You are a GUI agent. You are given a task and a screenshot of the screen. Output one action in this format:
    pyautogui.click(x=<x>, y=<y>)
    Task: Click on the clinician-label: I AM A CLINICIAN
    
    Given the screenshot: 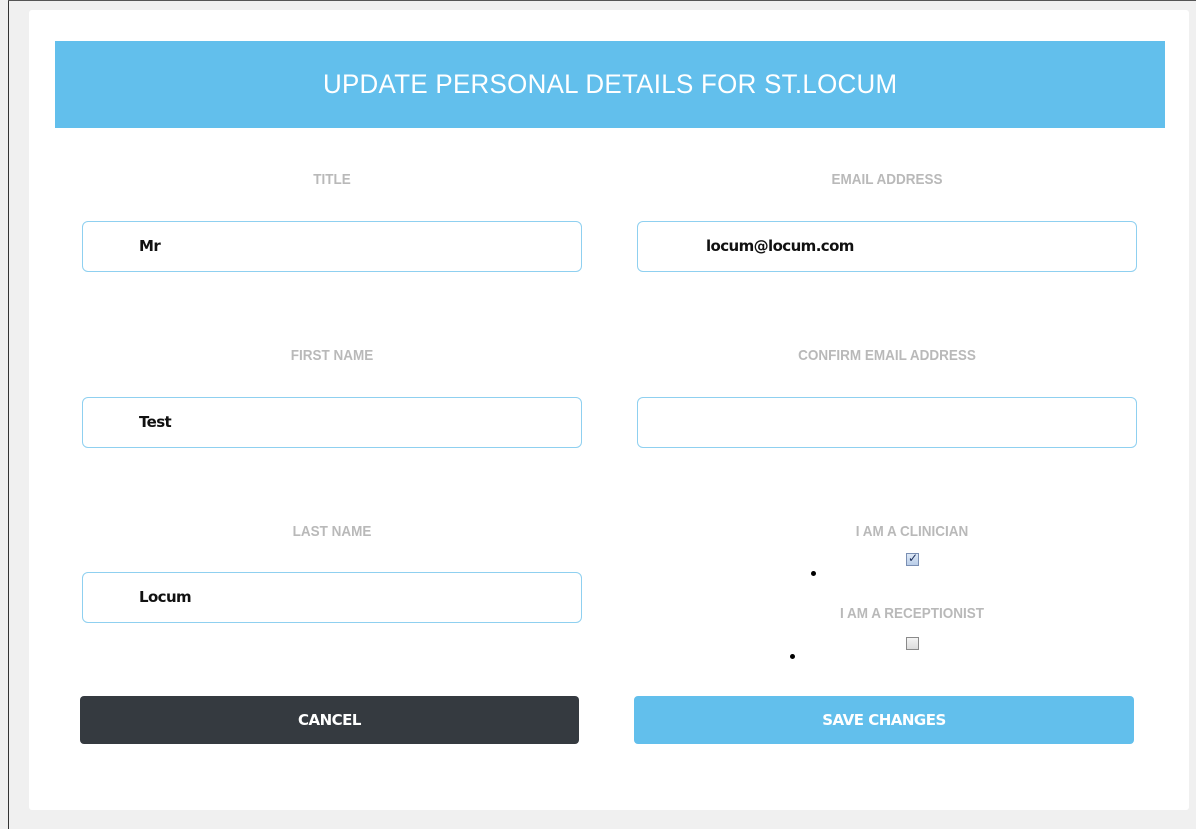 What is the action you would take?
    pyautogui.click(x=912, y=531)
    